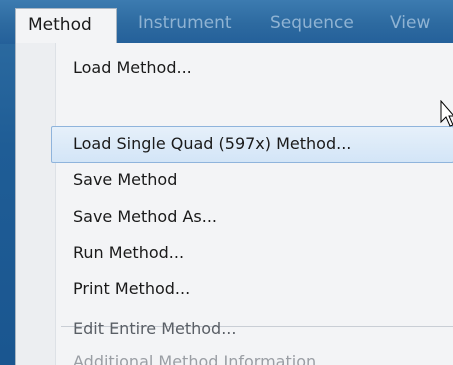  What do you see at coordinates (446, 113) in the screenshot?
I see `arrow-cursor-icon` at bounding box center [446, 113].